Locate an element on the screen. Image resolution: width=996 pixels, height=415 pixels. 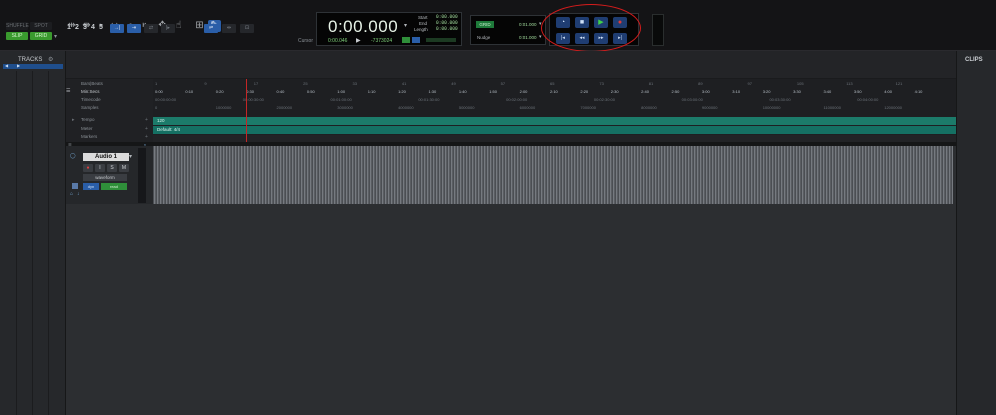
bars-tick-label: 25 is located at coordinates (305, 83).